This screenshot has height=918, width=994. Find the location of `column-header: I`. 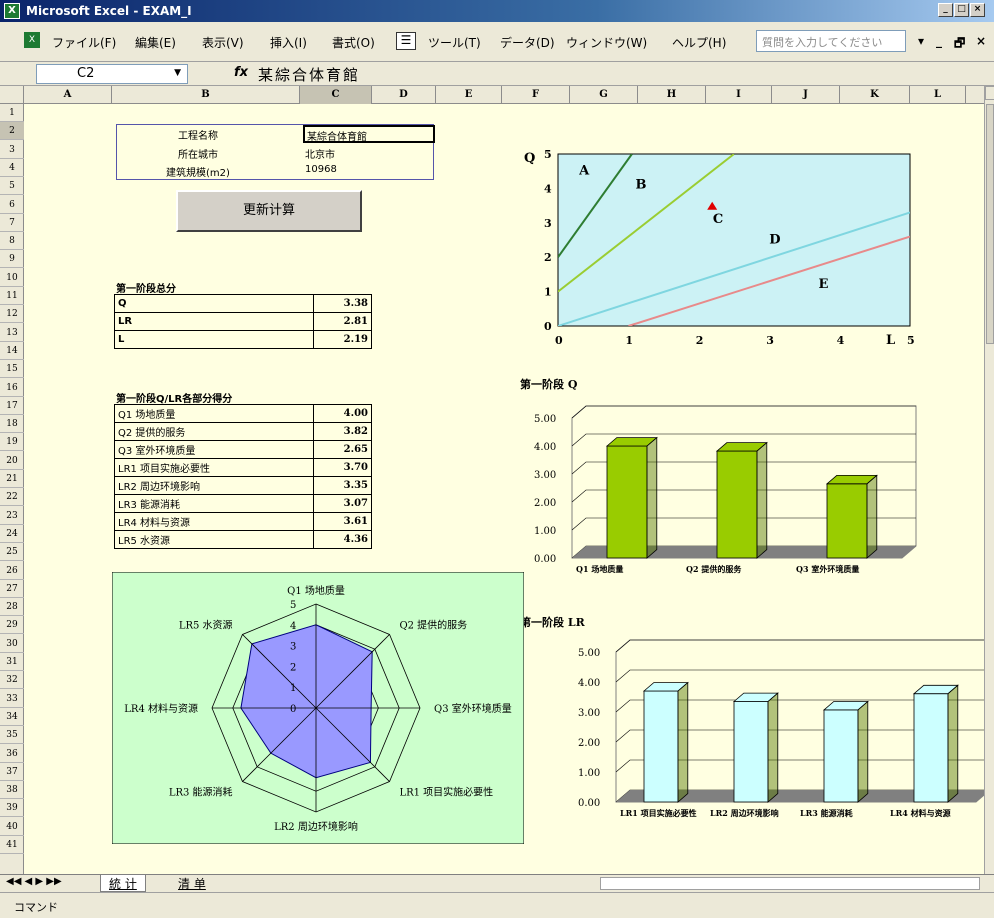

column-header: I is located at coordinates (739, 95).